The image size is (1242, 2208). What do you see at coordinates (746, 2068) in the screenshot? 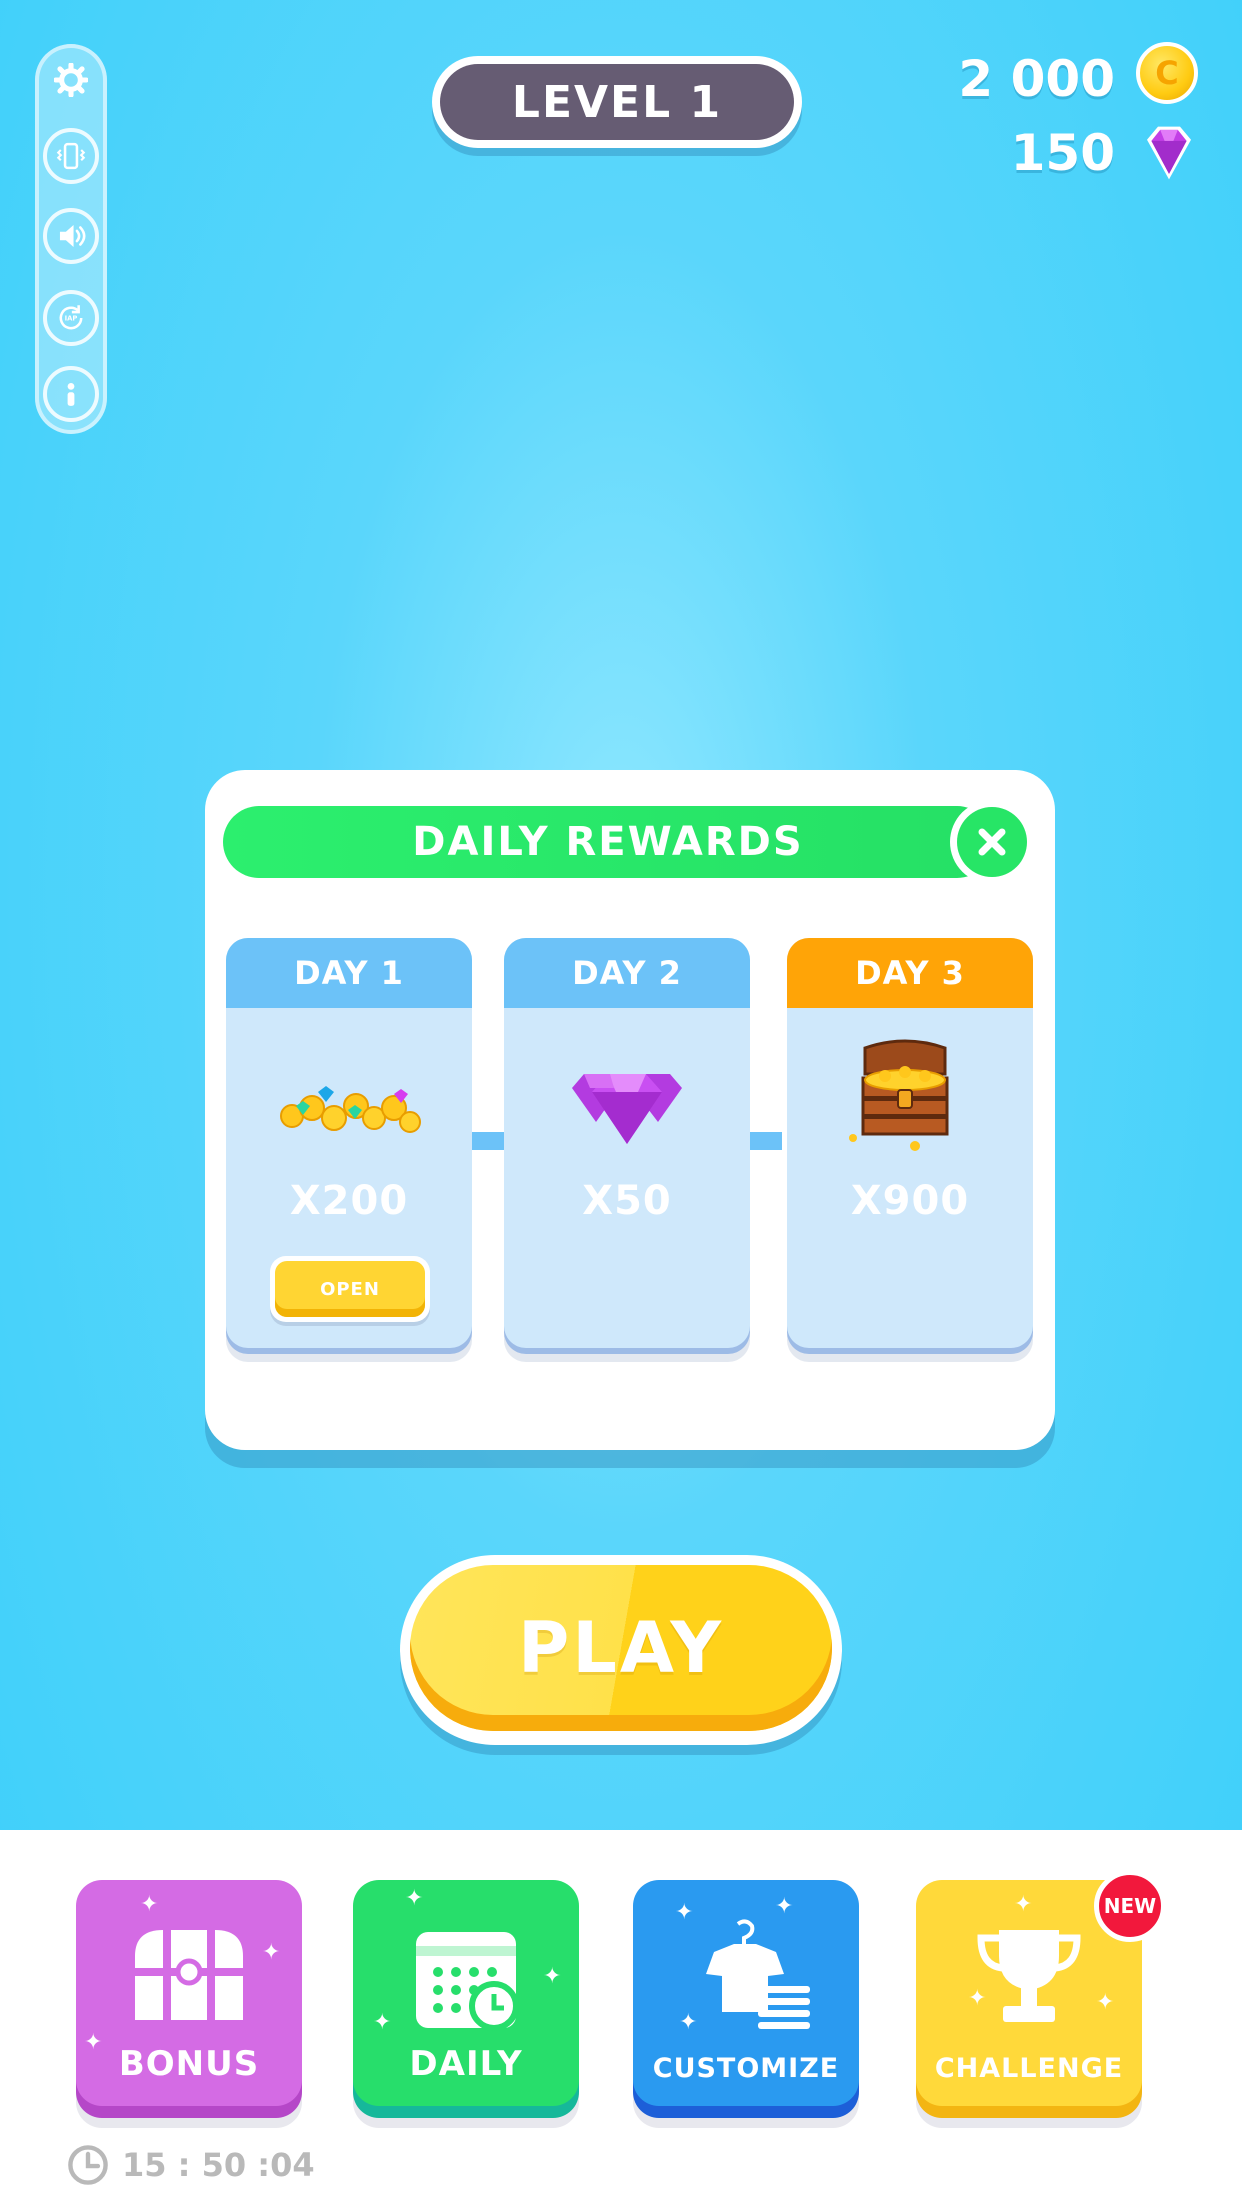
I see `customize-label: CUSTOMIZE` at bounding box center [746, 2068].